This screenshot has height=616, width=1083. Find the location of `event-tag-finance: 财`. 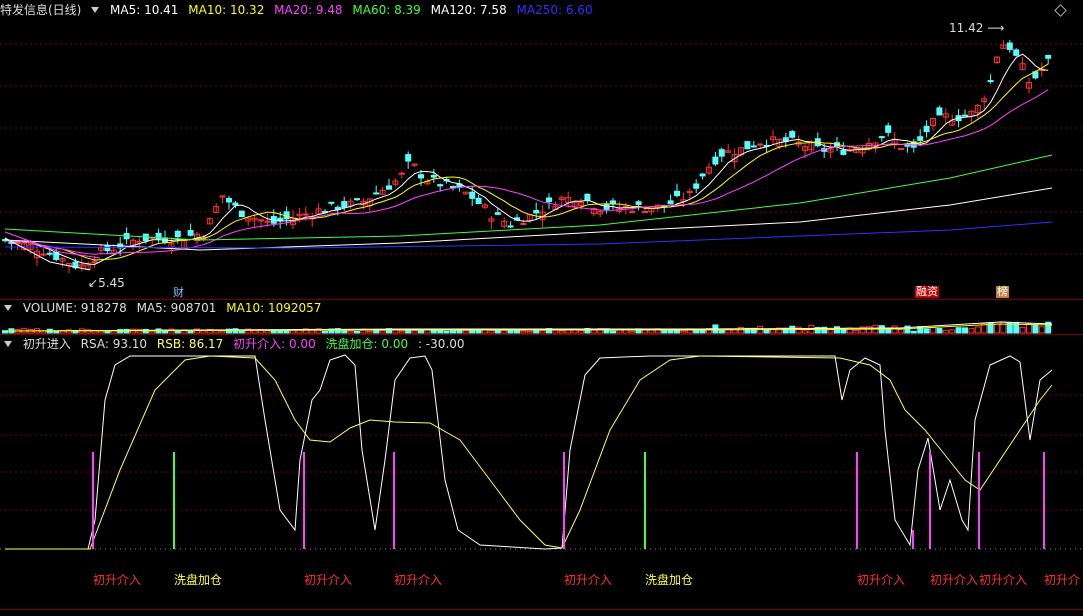

event-tag-finance: 财 is located at coordinates (178, 293).